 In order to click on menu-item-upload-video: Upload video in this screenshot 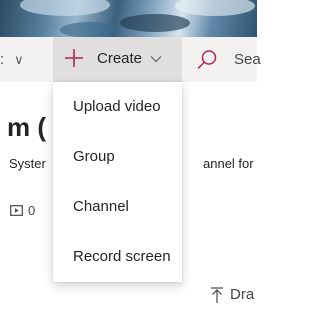, I will do `click(117, 107)`.